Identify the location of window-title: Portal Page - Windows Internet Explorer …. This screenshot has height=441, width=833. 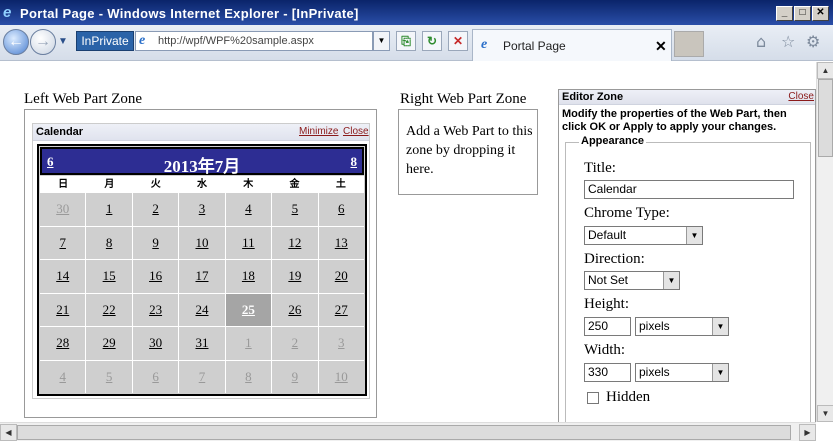
(189, 13).